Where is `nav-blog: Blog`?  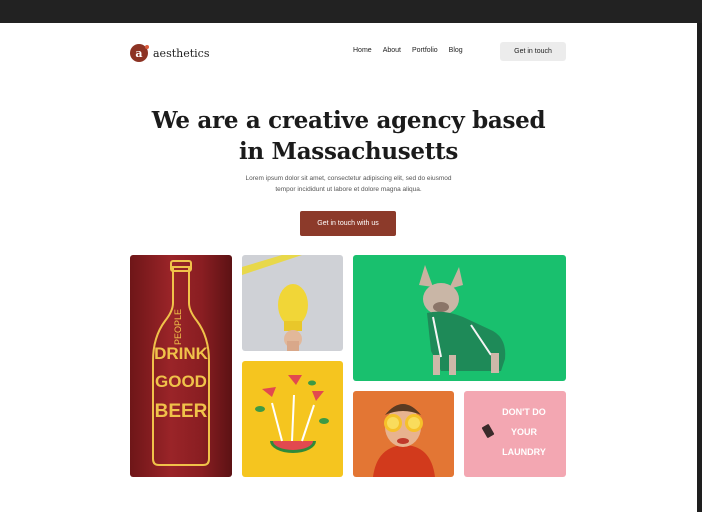
nav-blog: Blog is located at coordinates (456, 50).